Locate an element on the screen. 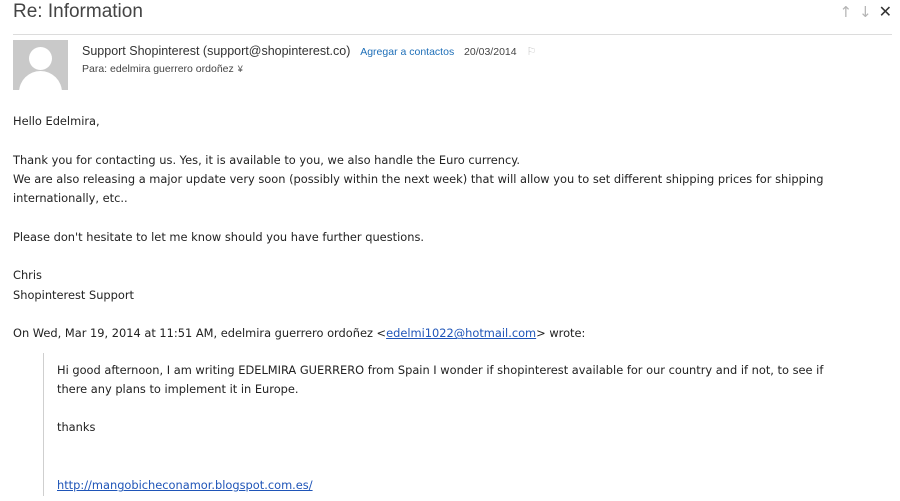 Image resolution: width=900 pixels, height=501 pixels. avatar-body-icon is located at coordinates (40, 80).